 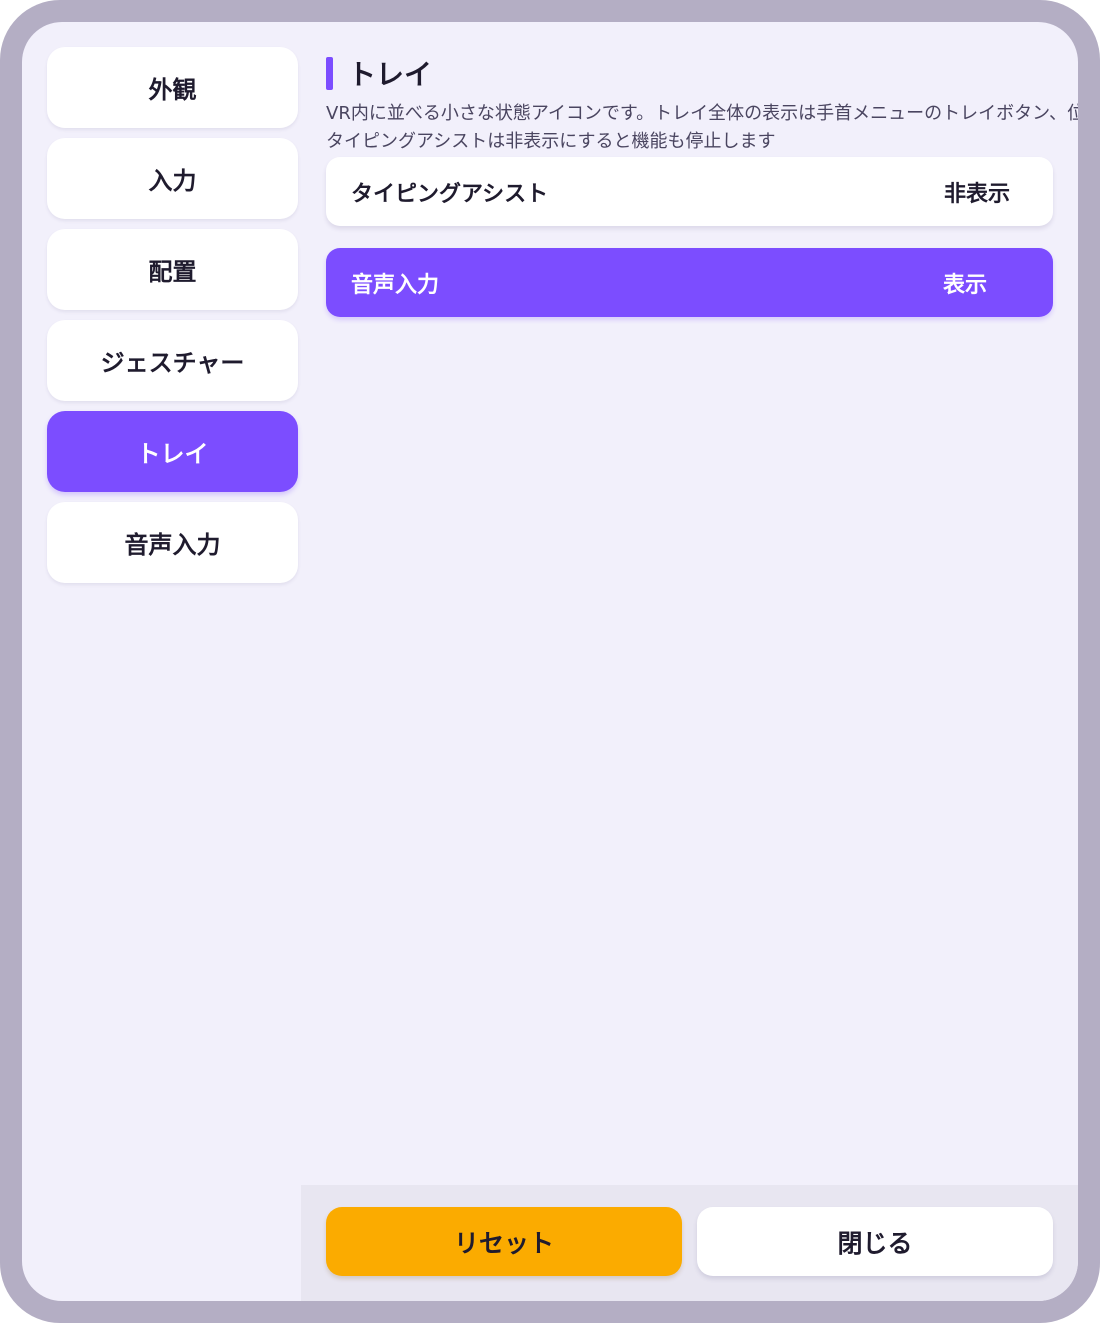 I want to click on setting-row-typing-assist: タイピングアシスト 非表示, so click(x=689, y=191).